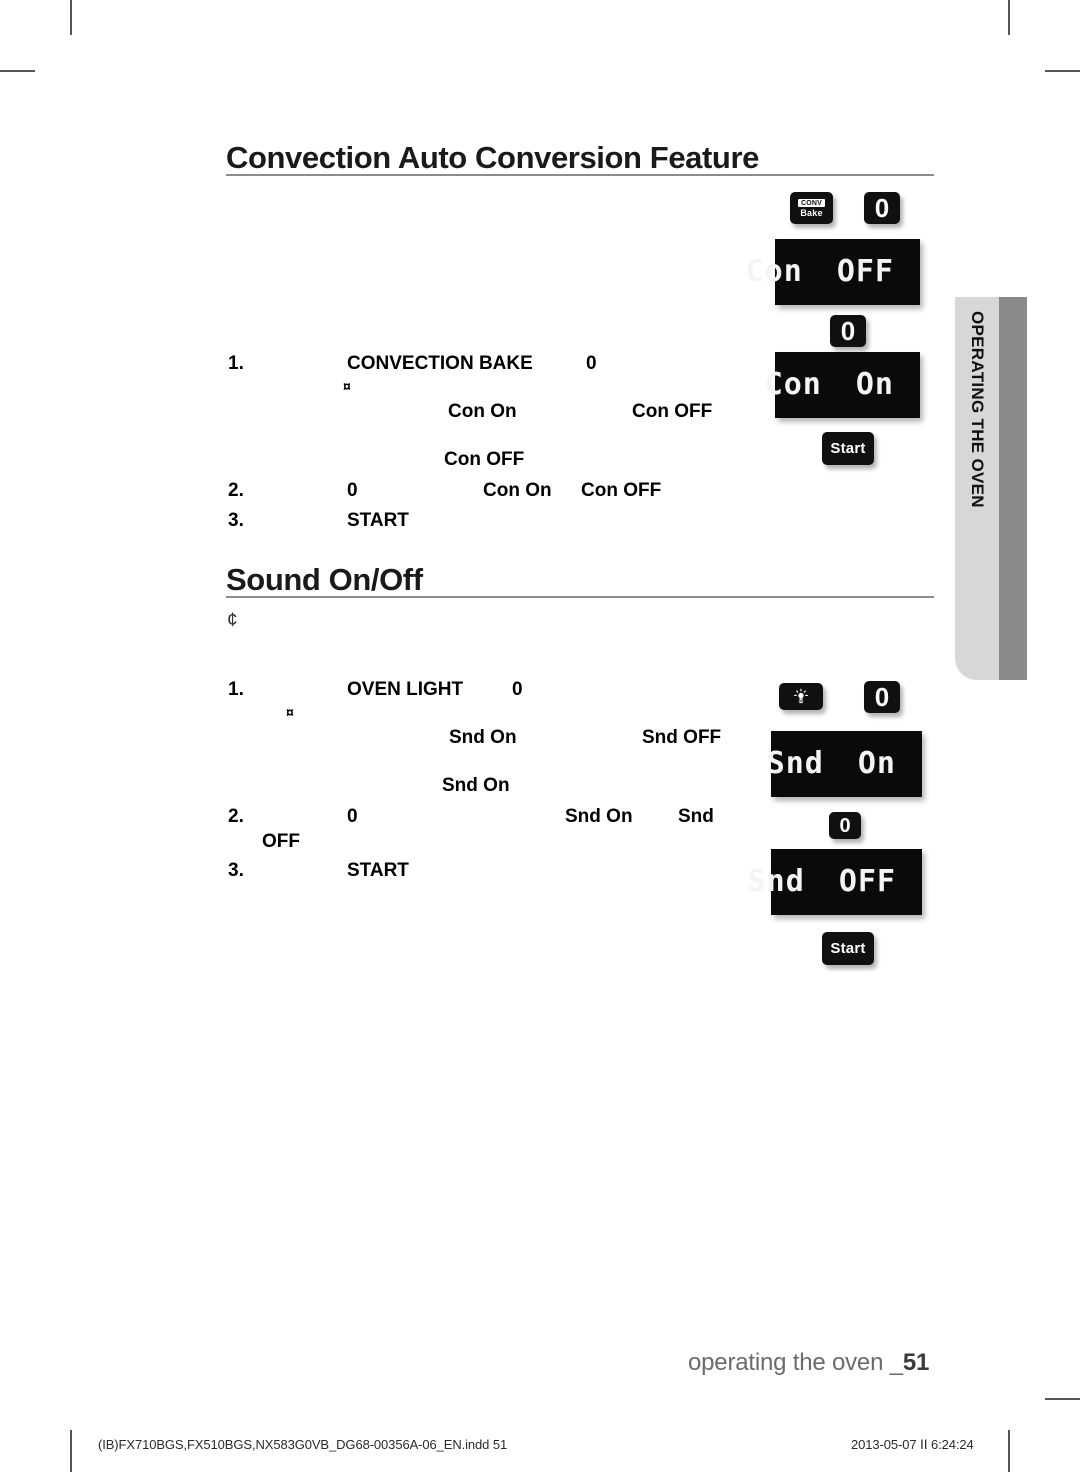  I want to click on display-con-off-right: OFF, so click(865, 271).